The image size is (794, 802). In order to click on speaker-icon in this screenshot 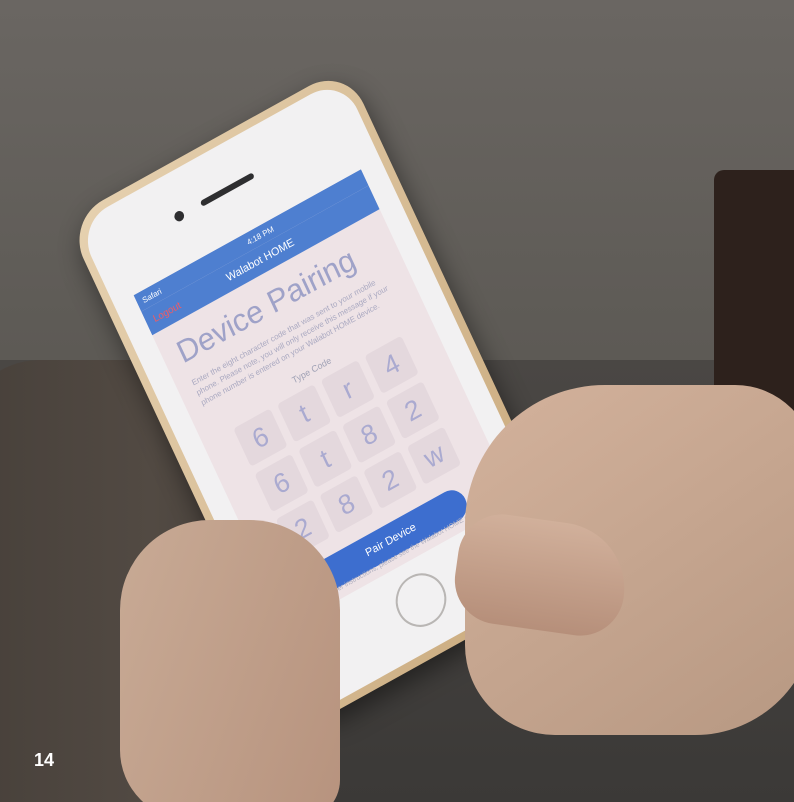, I will do `click(227, 189)`.